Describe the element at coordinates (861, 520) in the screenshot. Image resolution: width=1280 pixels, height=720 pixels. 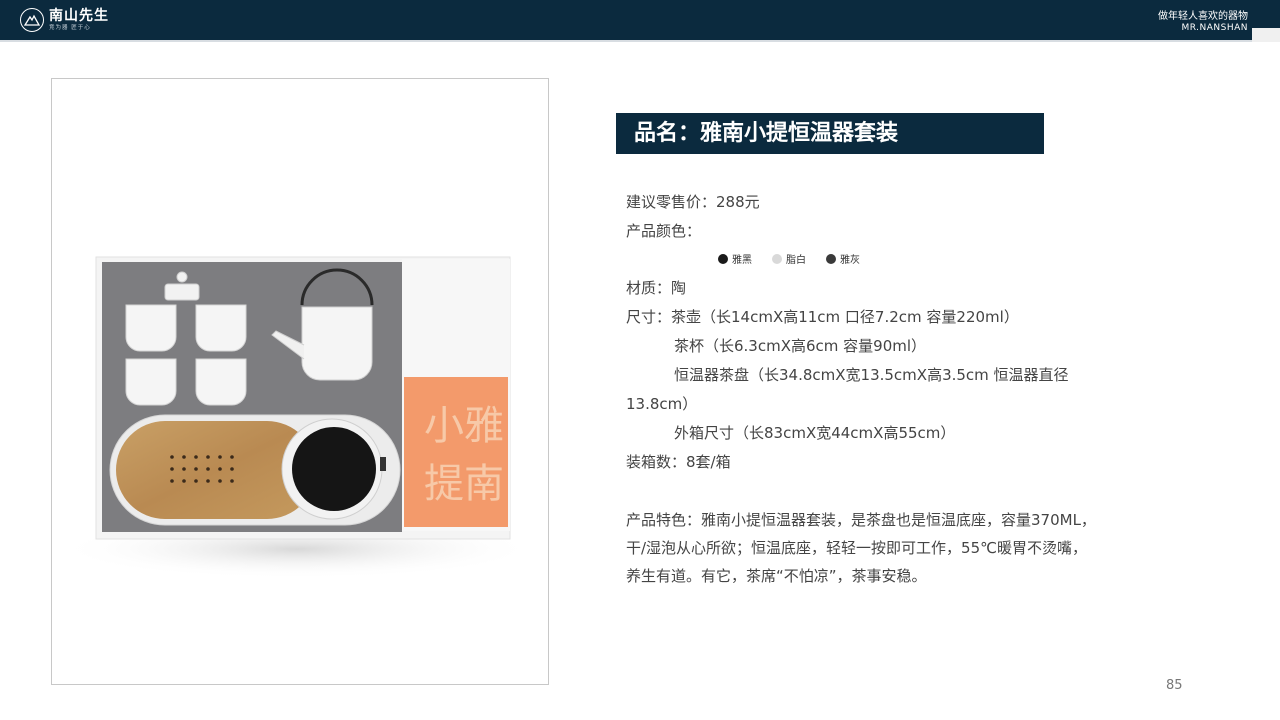
I see `feature-line-1: 产品特色：雅南小提恒温器套装，是茶盘也是恒温底座，容量370ML，` at that location.